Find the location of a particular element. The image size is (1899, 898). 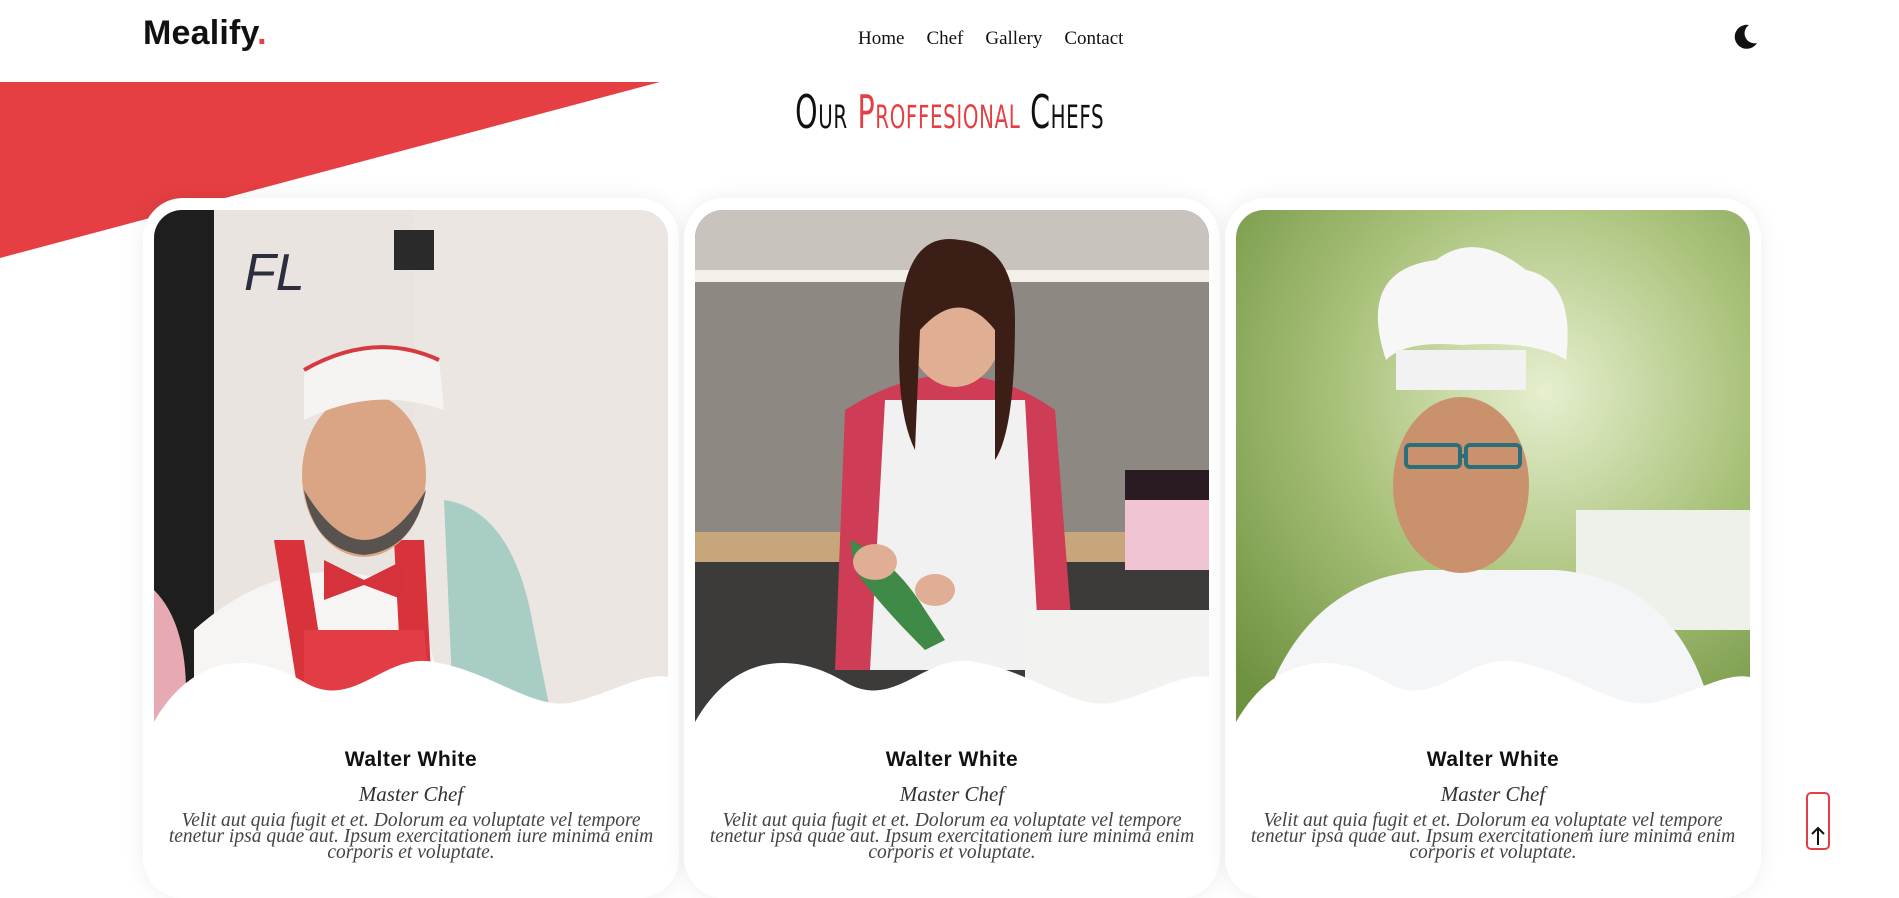

section-title: Our Proffesional Chefs is located at coordinates (949, 112).